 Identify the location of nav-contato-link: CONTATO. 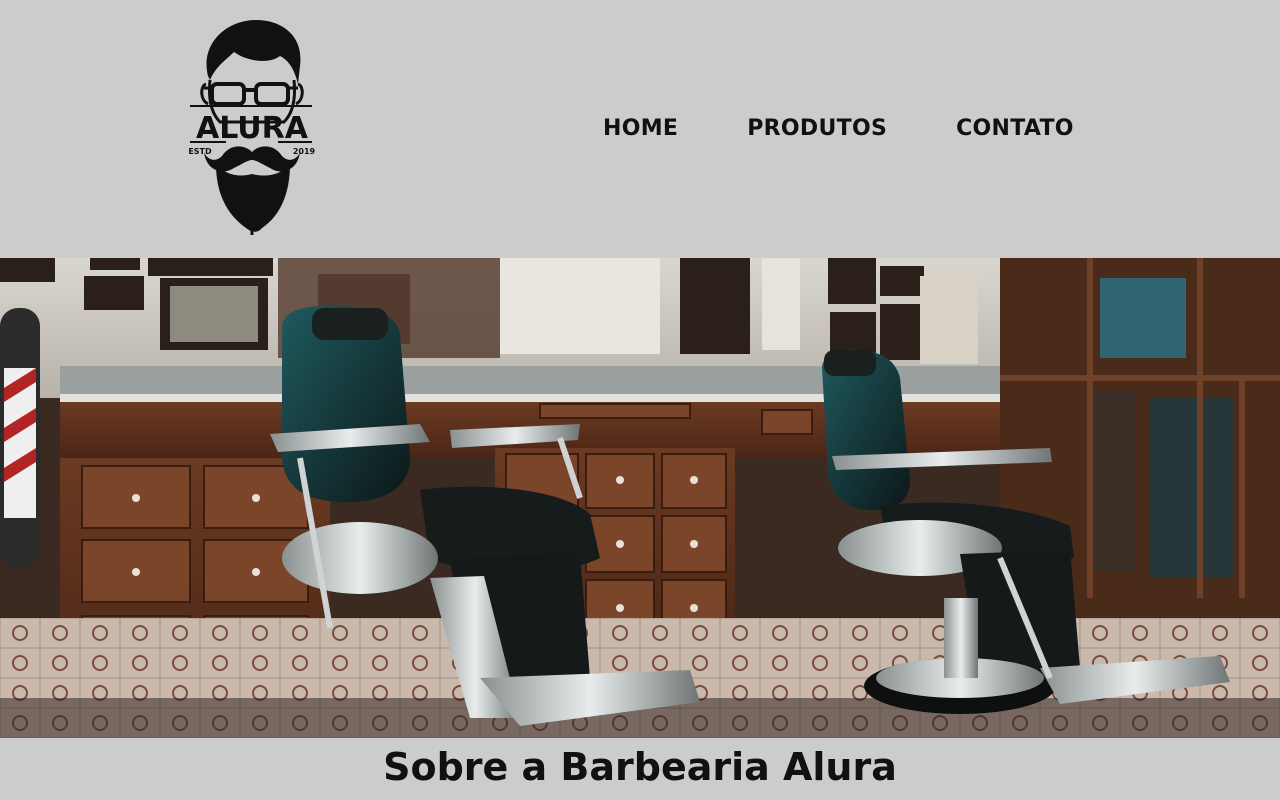
(1015, 129).